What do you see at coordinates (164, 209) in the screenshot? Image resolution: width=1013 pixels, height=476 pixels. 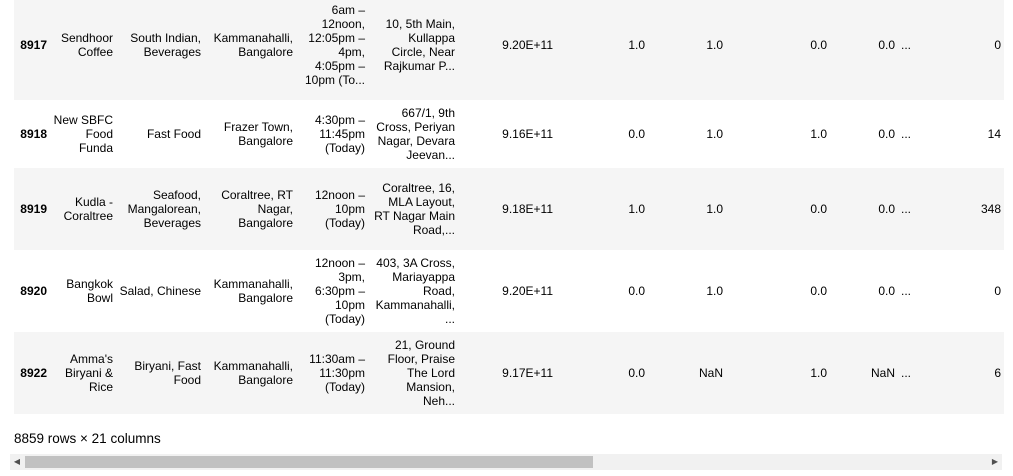 I see `cell-cuisines: Seafood, Mangalorean, Beverages` at bounding box center [164, 209].